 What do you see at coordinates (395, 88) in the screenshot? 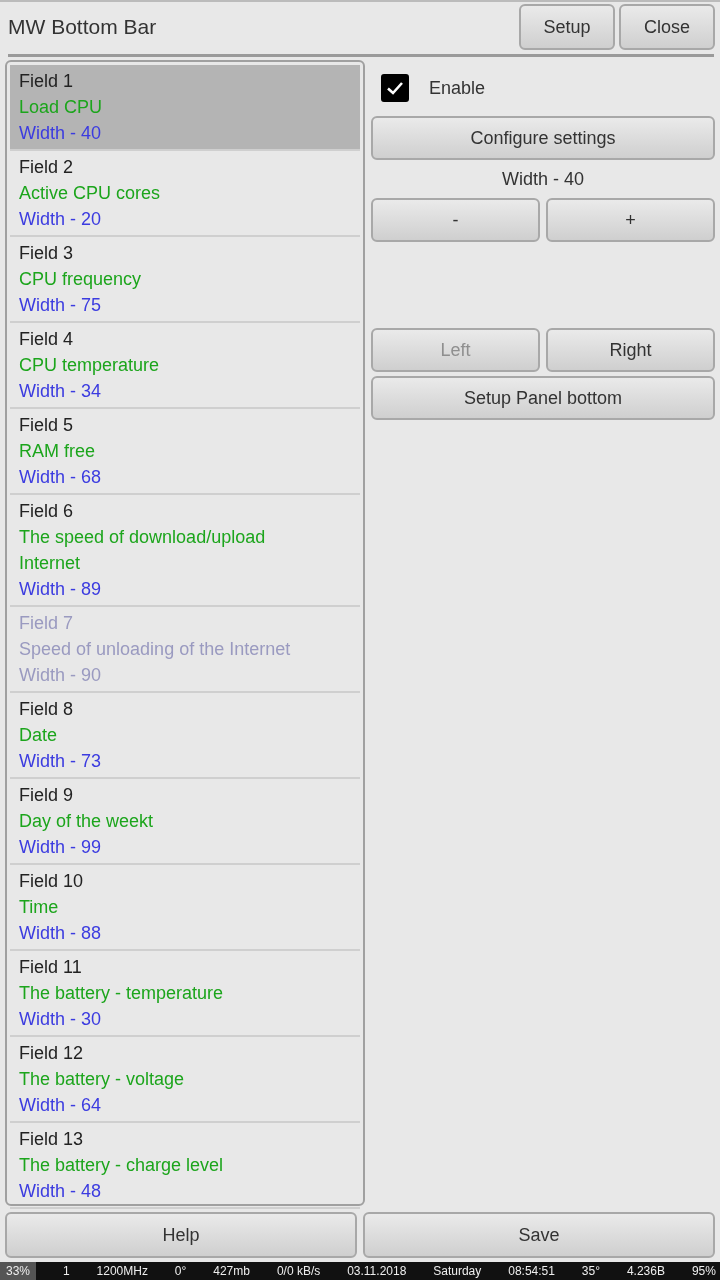
I see `enable-checkbox` at bounding box center [395, 88].